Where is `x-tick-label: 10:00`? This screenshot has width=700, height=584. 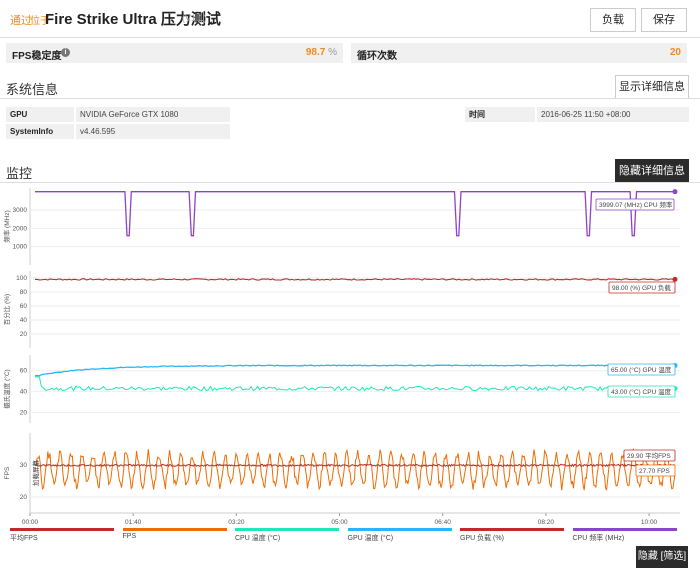
x-tick-label: 10:00 is located at coordinates (649, 522).